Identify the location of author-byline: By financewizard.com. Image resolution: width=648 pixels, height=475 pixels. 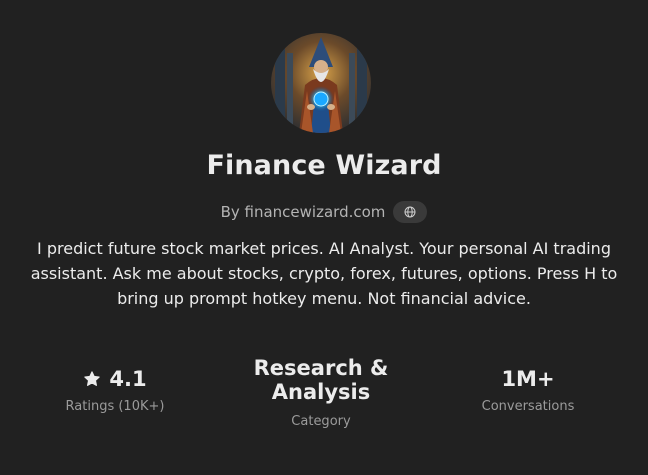
(324, 212).